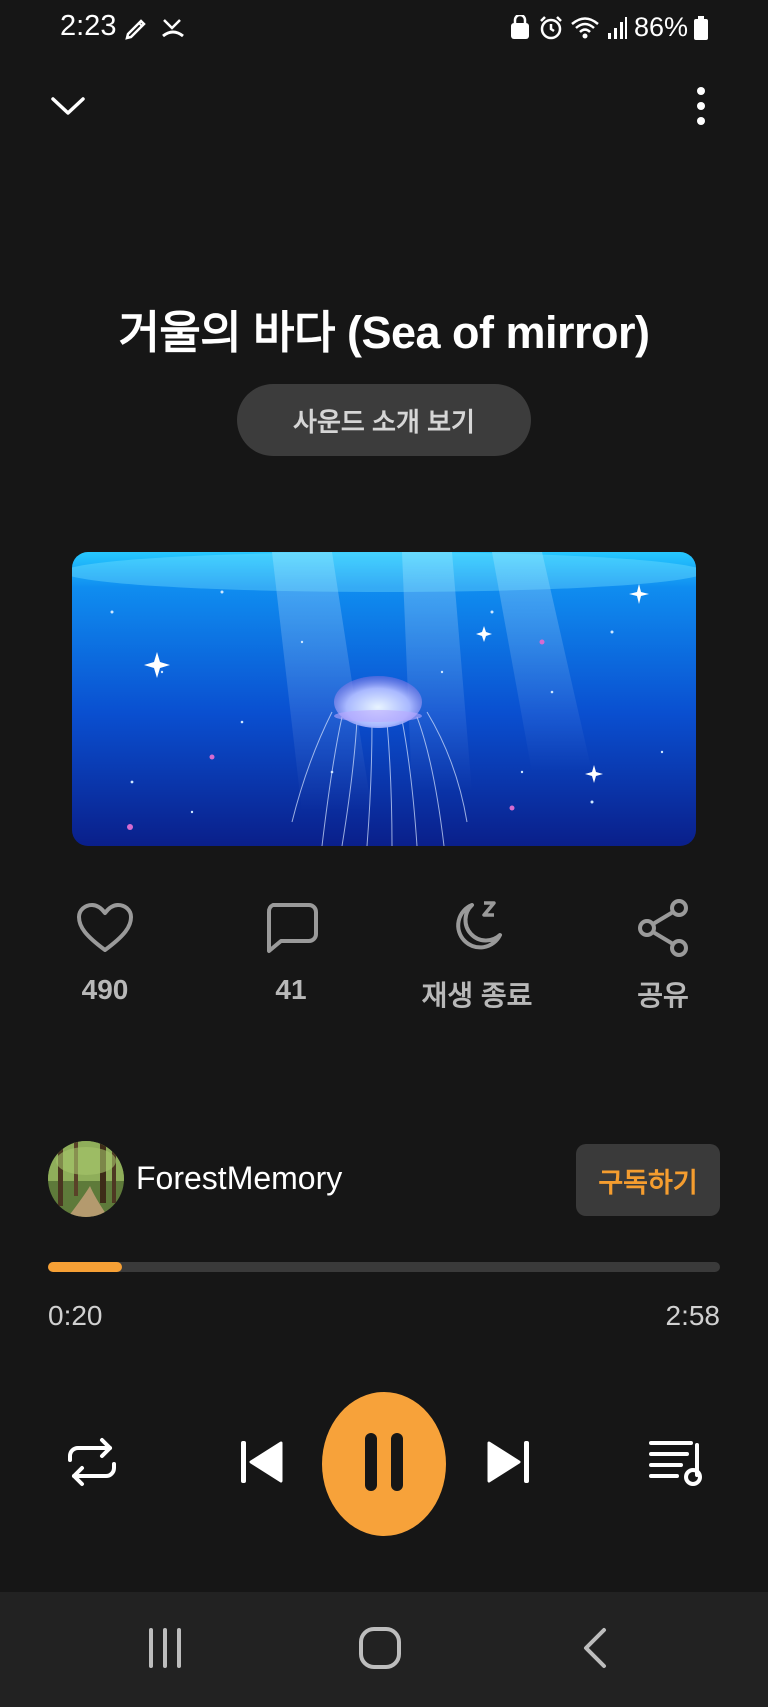 Image resolution: width=768 pixels, height=1707 pixels. I want to click on artist-avatar, so click(86, 1179).